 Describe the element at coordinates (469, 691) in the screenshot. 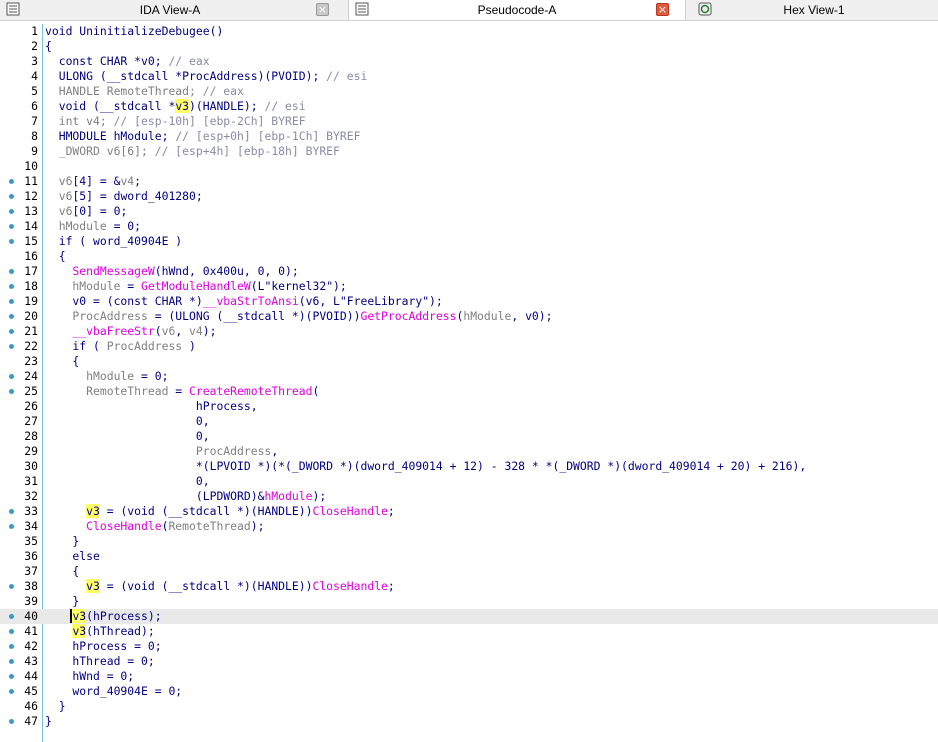

I see `code-line: 45 word_40904E = 0;` at that location.